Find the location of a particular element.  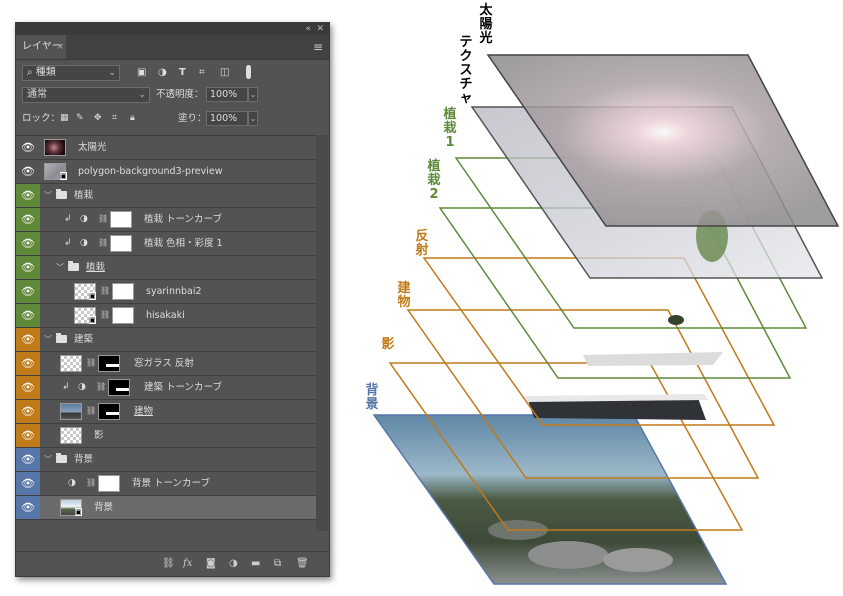

layers-scrollbar is located at coordinates (322, 333).